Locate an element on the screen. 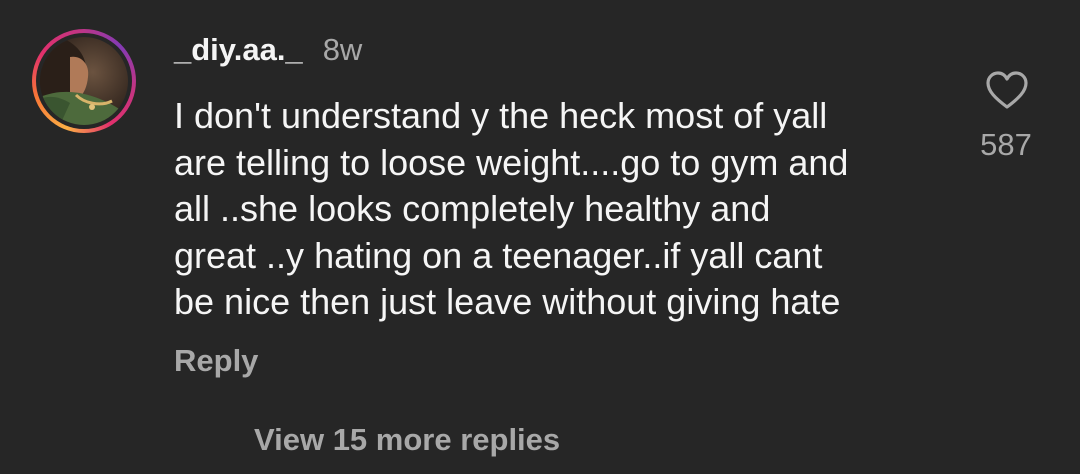  avatar-ring-gap is located at coordinates (84, 81).